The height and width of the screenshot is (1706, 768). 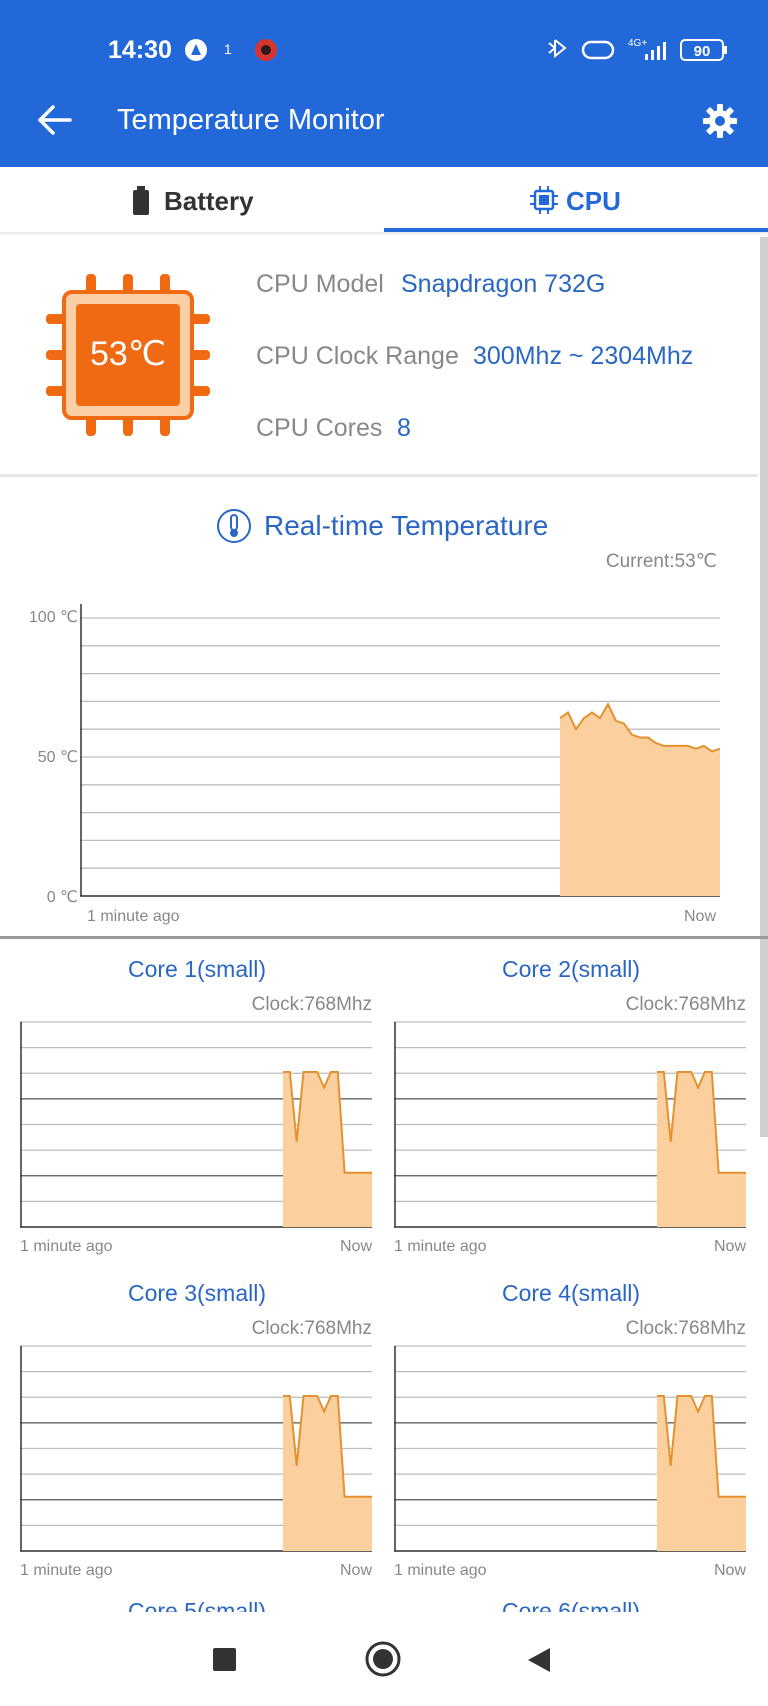 I want to click on status-notification-icons: 1, so click(x=231, y=50).